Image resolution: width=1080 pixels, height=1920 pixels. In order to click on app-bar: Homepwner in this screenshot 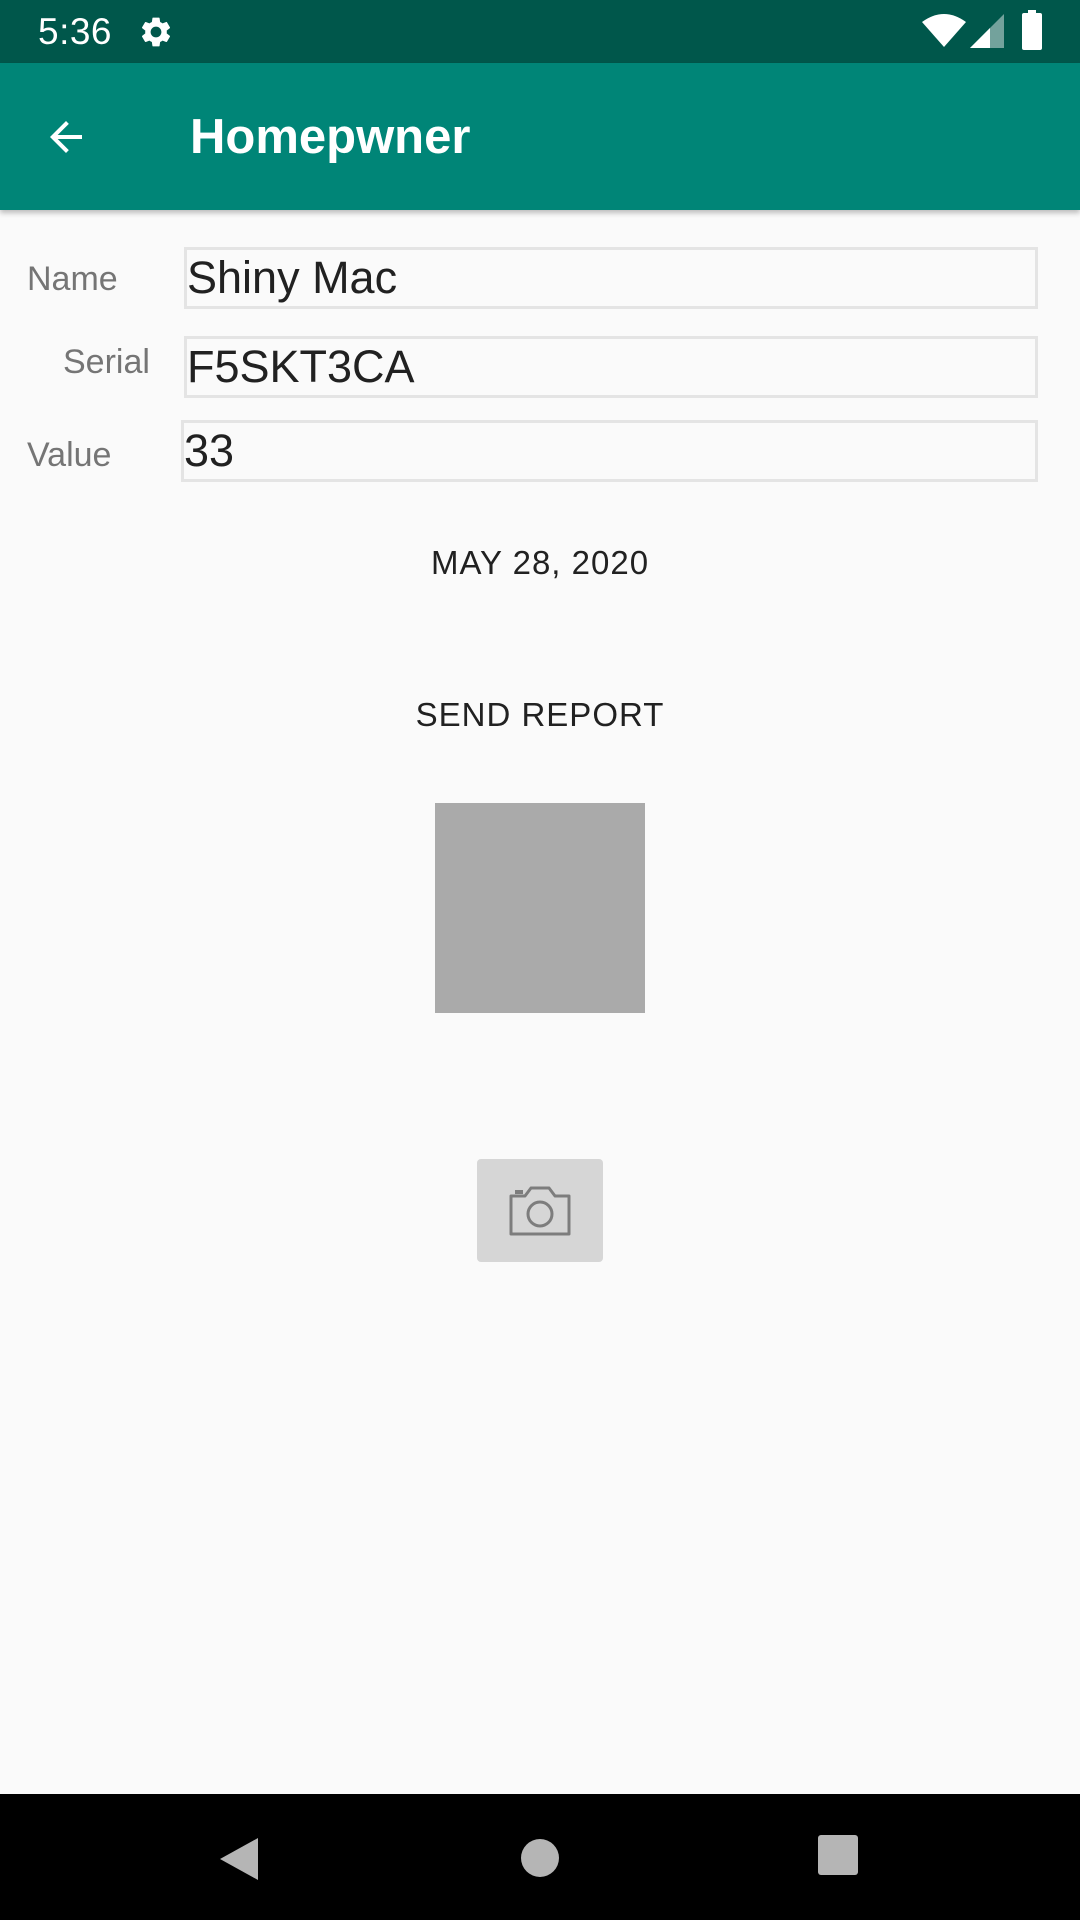, I will do `click(540, 136)`.